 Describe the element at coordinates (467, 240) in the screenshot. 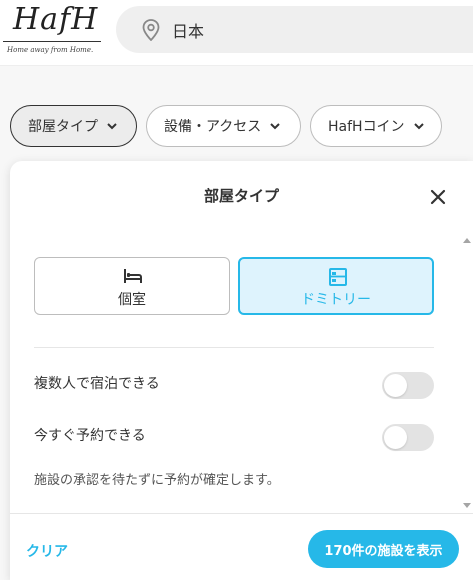

I see `scroll-up-arrow-icon` at that location.